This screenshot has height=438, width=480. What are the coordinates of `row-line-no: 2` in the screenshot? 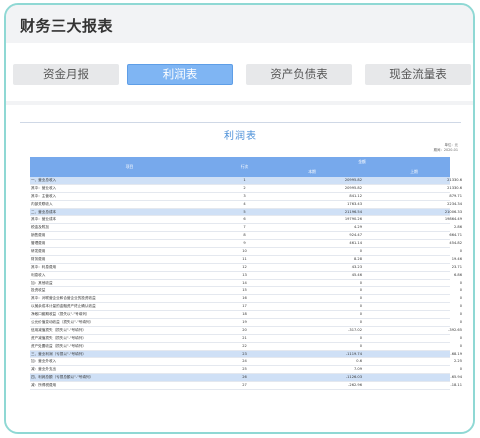 It's located at (244, 187).